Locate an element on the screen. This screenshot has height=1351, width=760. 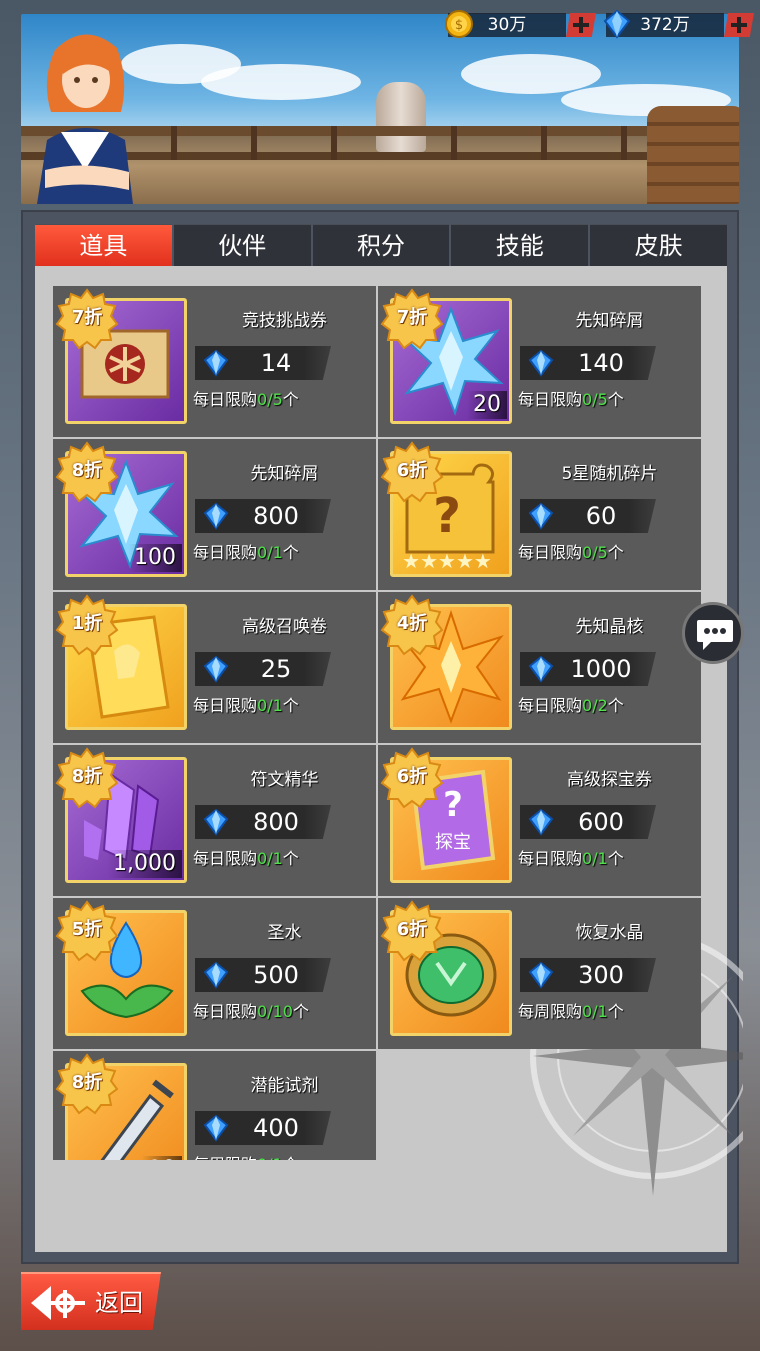
shop-item-card: 20 7折 先知碎屑 140 每日限购0/5个 is located at coordinates (539, 361).